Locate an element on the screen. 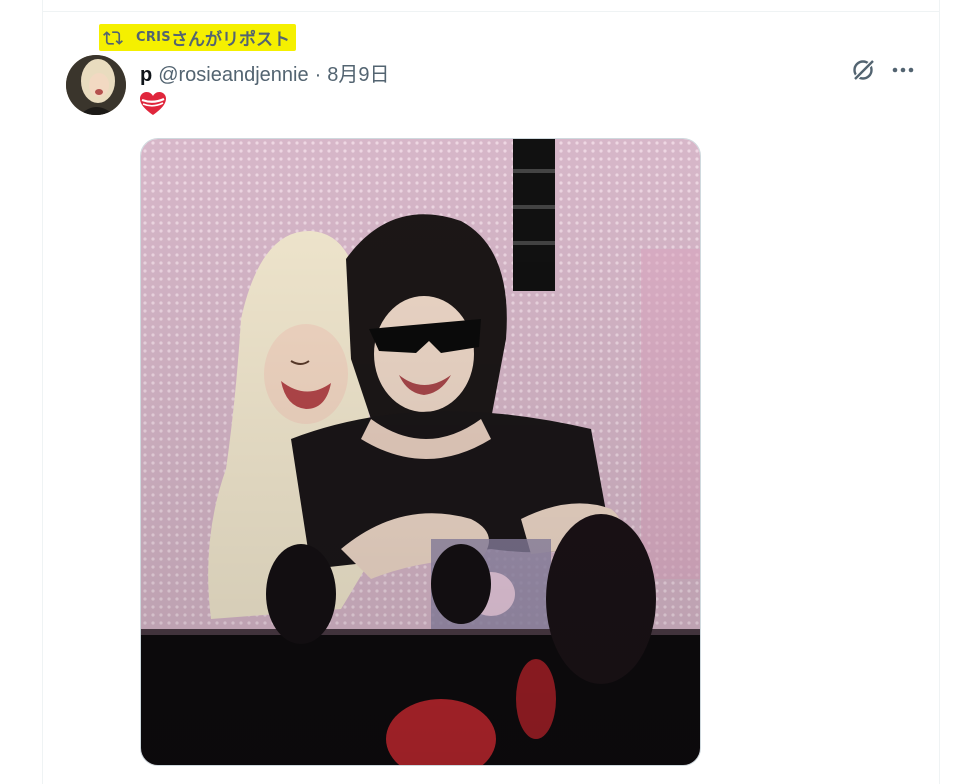 The height and width of the screenshot is (784, 970). author-line: p @rosieandjennie · 8月9日 is located at coordinates (265, 72).